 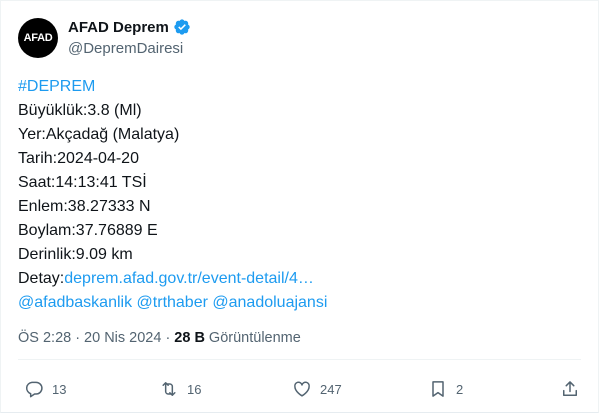 What do you see at coordinates (331, 389) in the screenshot?
I see `like-count: 247` at bounding box center [331, 389].